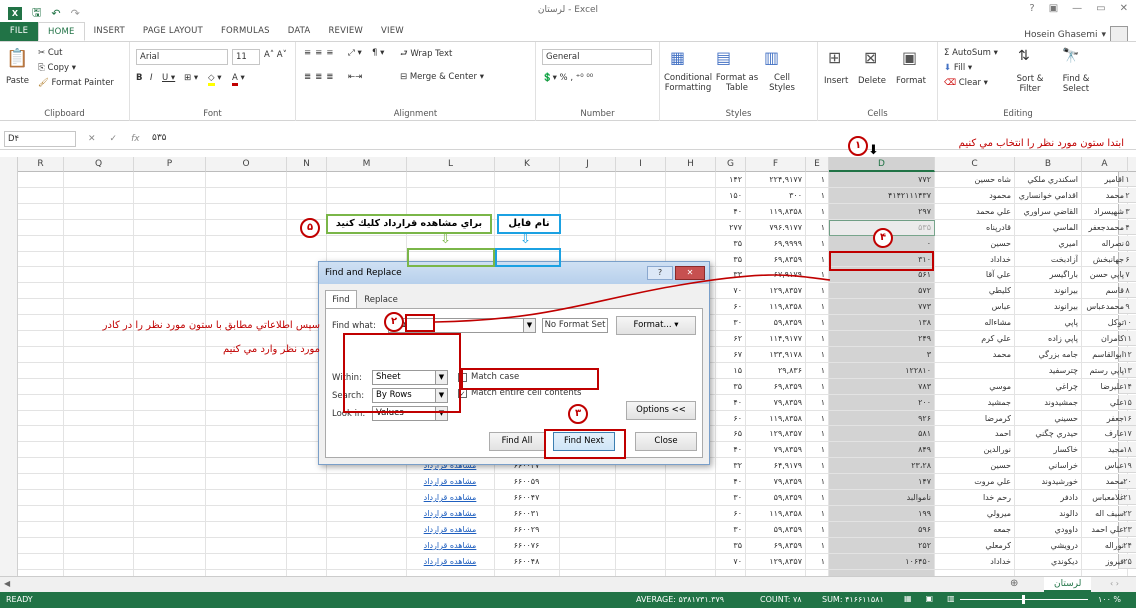  What do you see at coordinates (1104, 513) in the screenshot?
I see `cell-a: سيف اله` at bounding box center [1104, 513].